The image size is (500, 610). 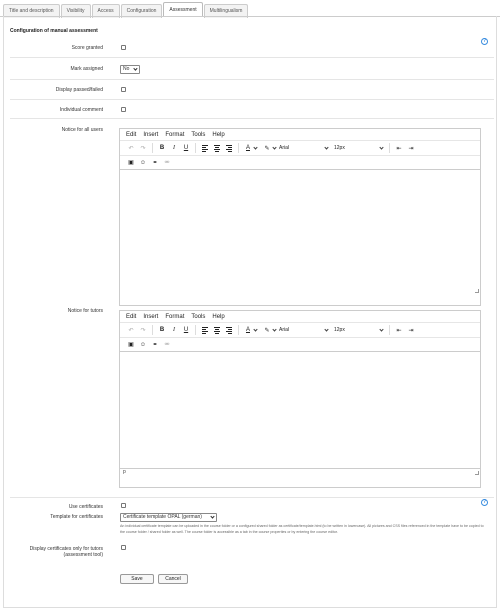 What do you see at coordinates (126, 69) in the screenshot?
I see `mark-assigned-value: No` at bounding box center [126, 69].